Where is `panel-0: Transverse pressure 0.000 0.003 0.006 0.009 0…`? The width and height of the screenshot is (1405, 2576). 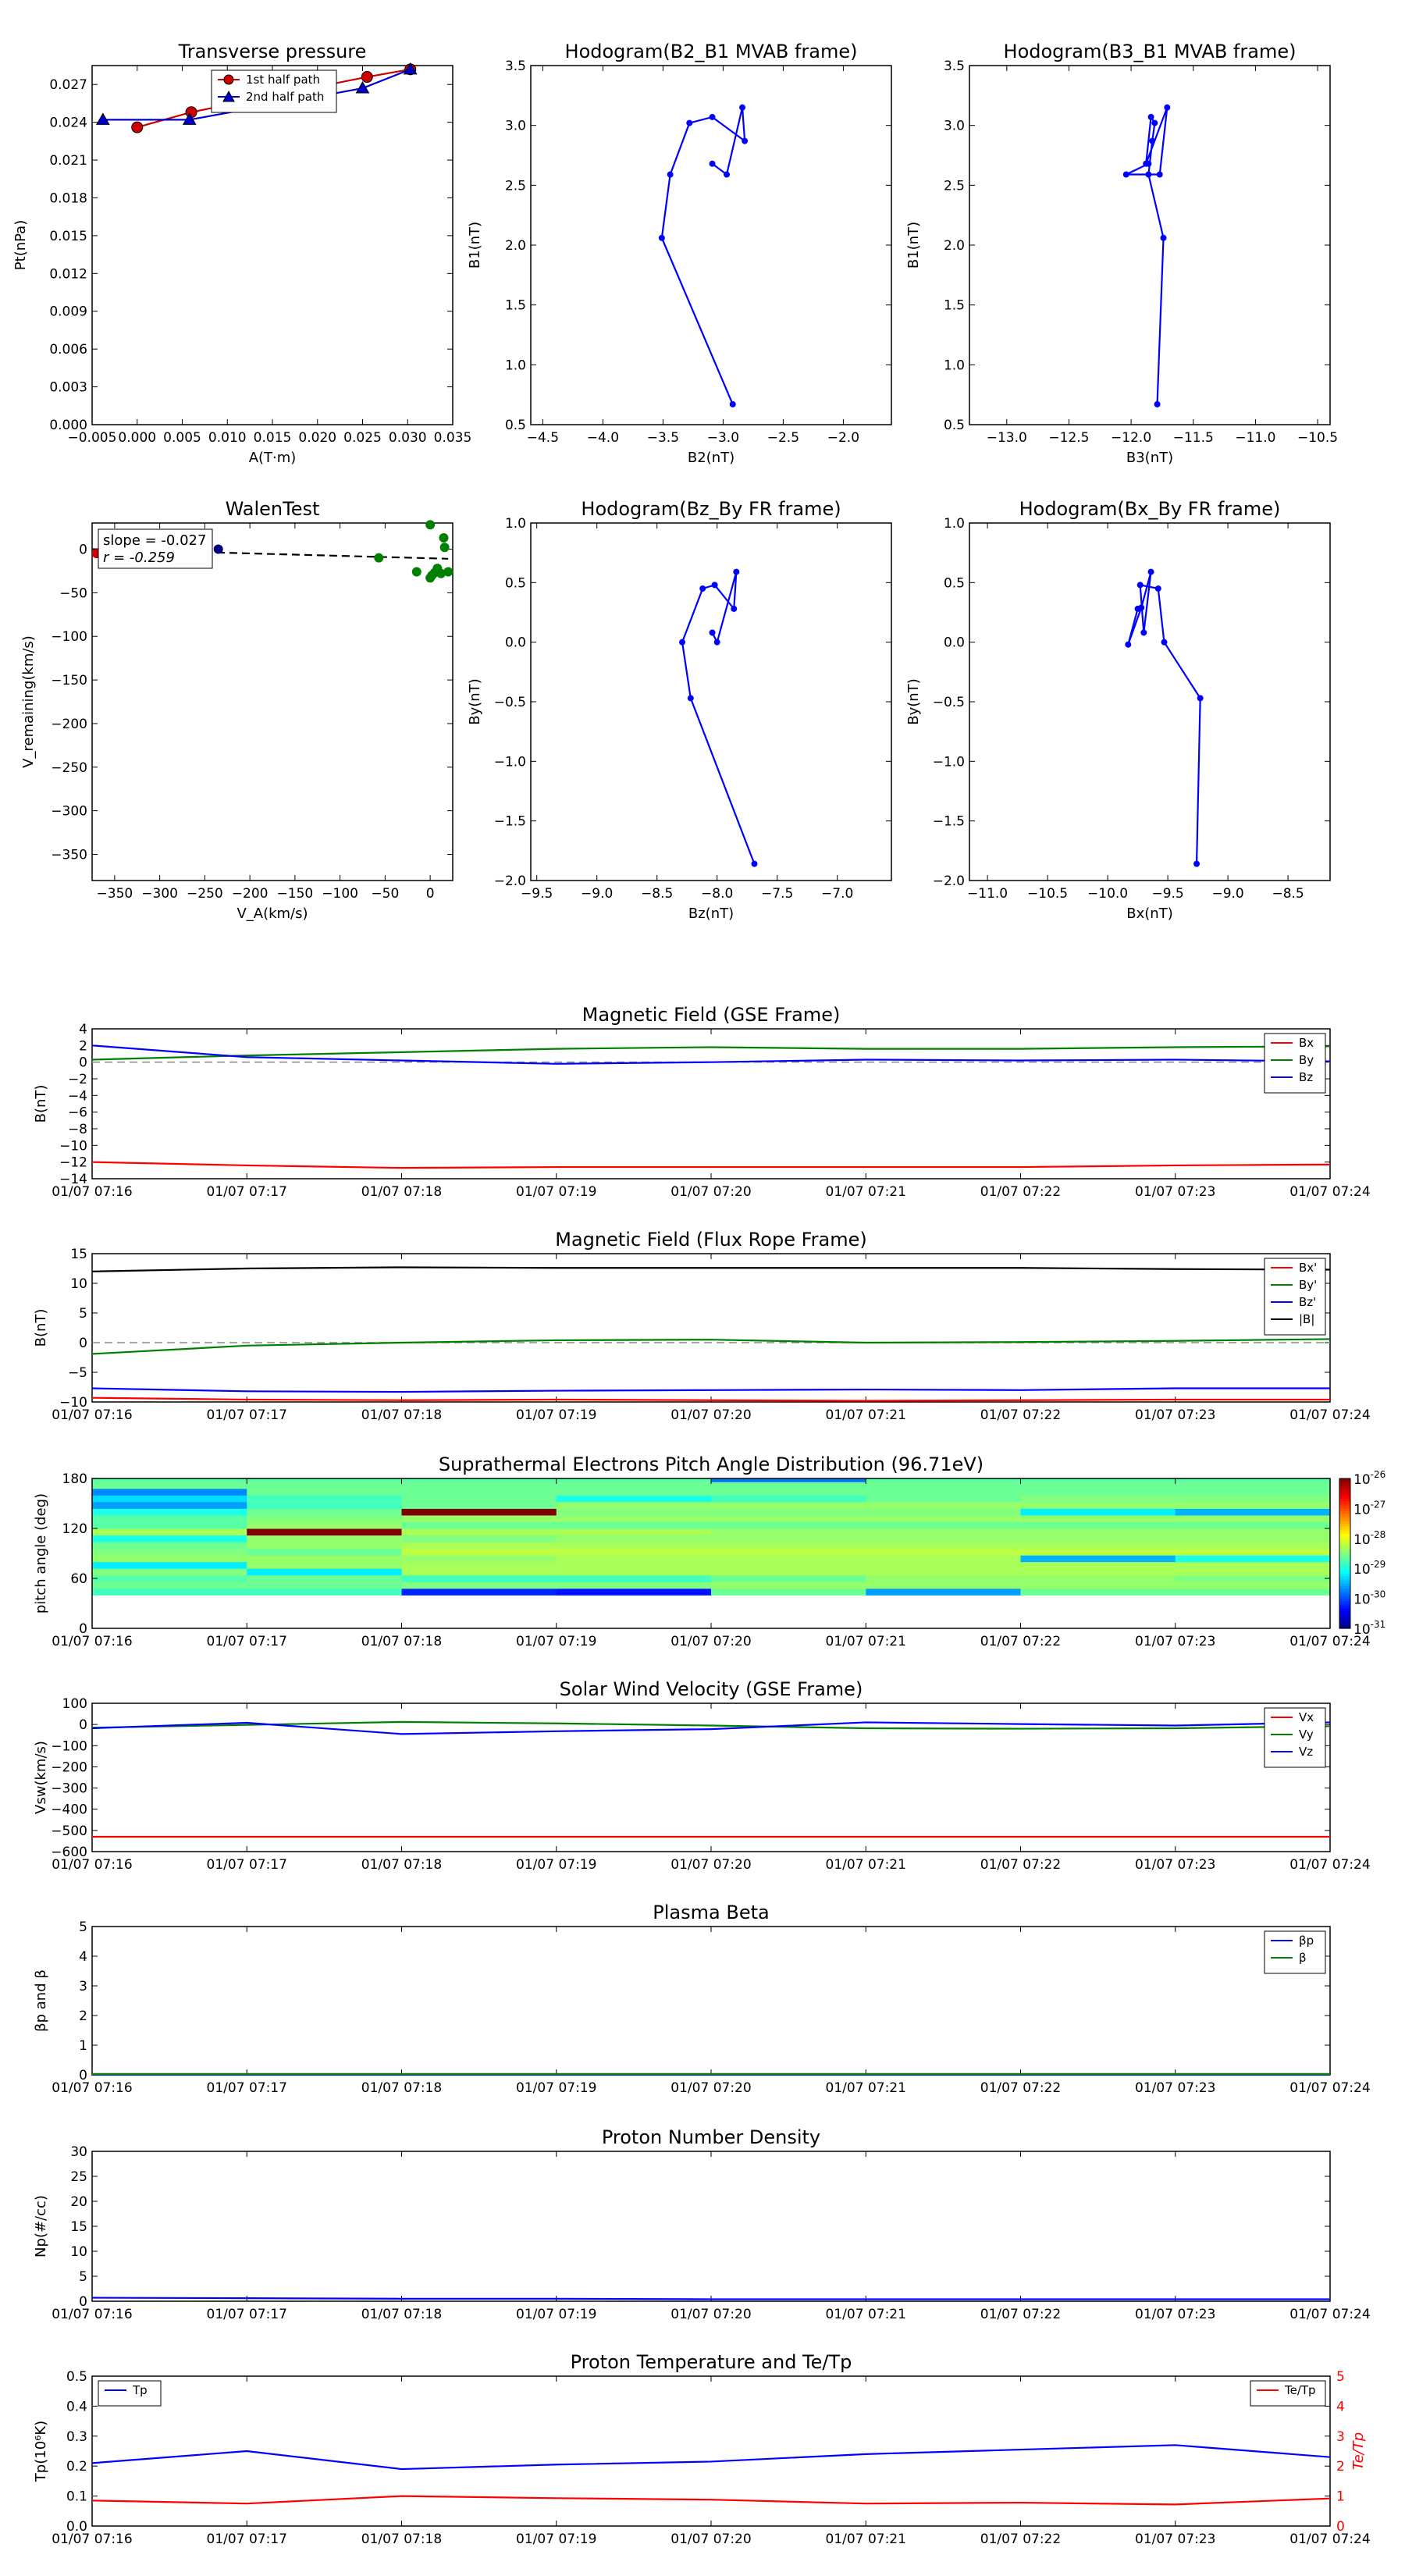 panel-0: Transverse pressure 0.000 0.003 0.006 0.009 0… is located at coordinates (241, 253).